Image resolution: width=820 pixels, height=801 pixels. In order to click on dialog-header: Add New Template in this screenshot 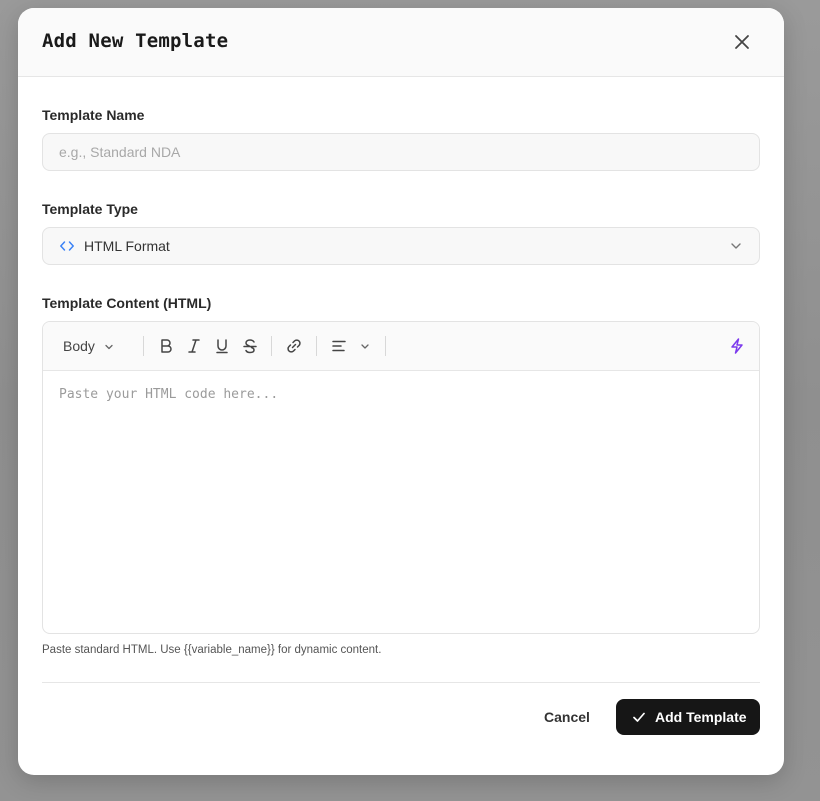, I will do `click(401, 42)`.